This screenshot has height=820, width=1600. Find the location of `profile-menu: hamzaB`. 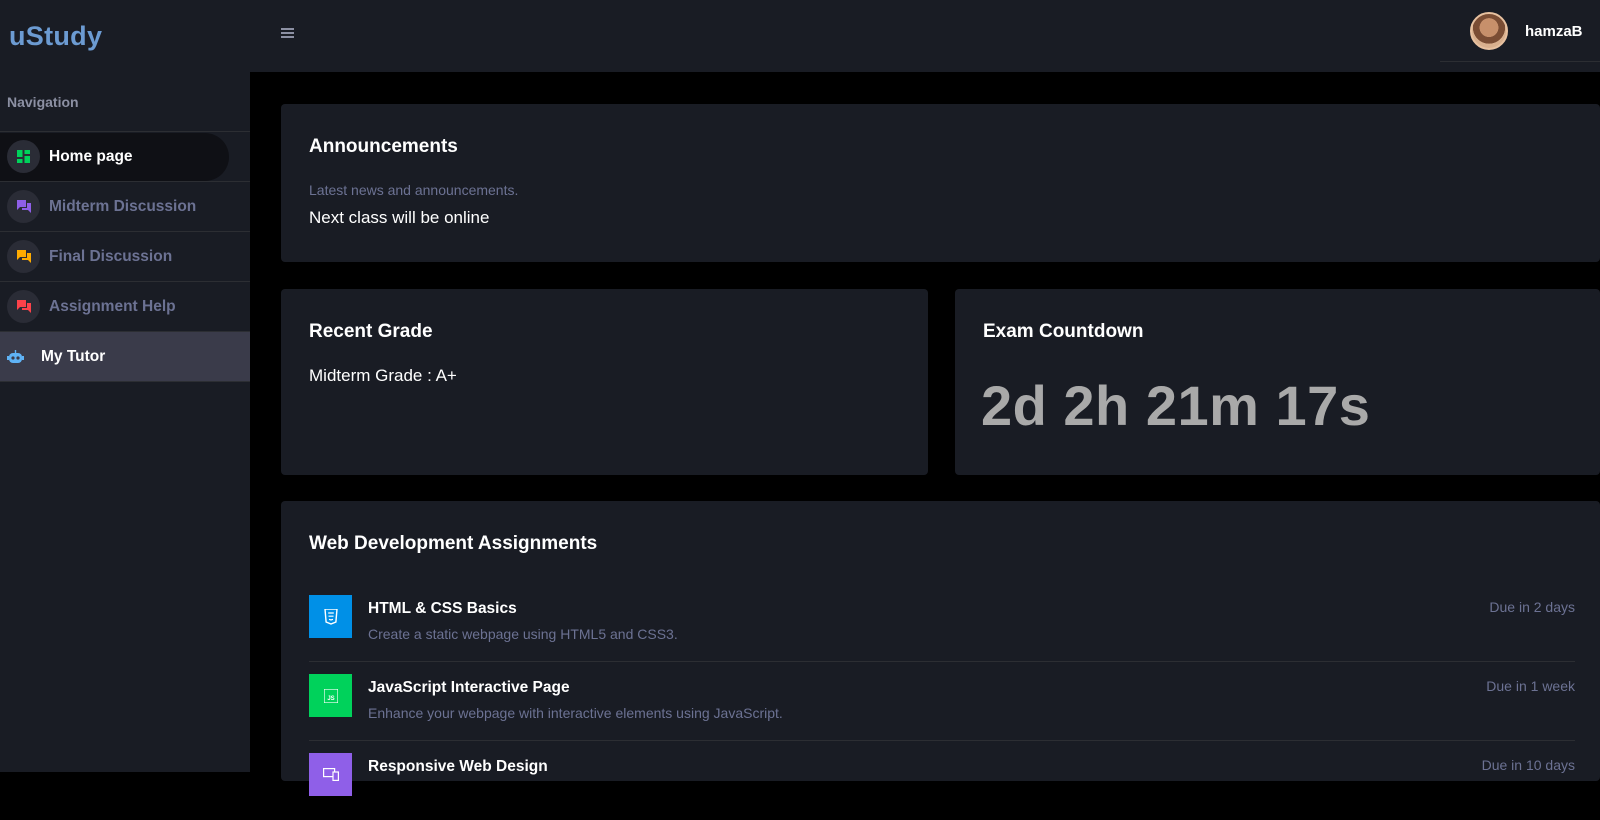

profile-menu: hamzaB is located at coordinates (1526, 31).